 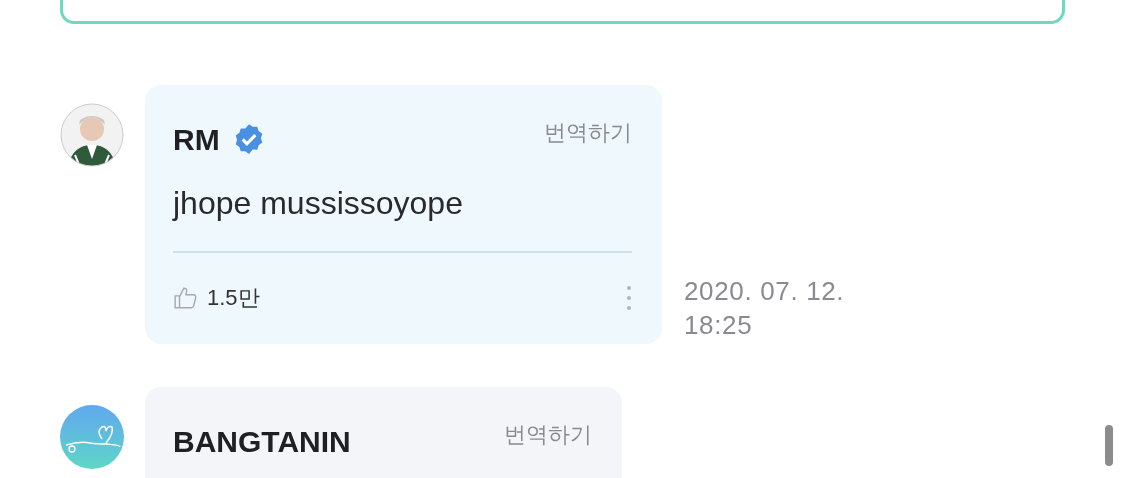 What do you see at coordinates (92, 437) in the screenshot?
I see `avatar-icon` at bounding box center [92, 437].